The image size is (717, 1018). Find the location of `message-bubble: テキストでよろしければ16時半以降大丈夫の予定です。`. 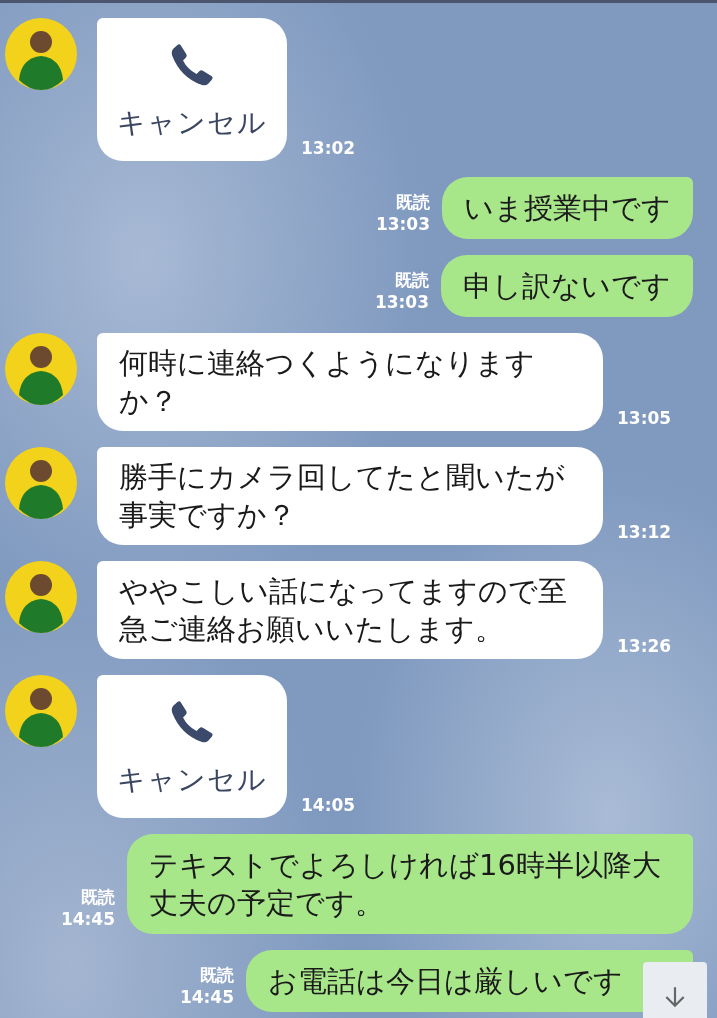

message-bubble: テキストでよろしければ16時半以降大丈夫の予定です。 is located at coordinates (410, 884).